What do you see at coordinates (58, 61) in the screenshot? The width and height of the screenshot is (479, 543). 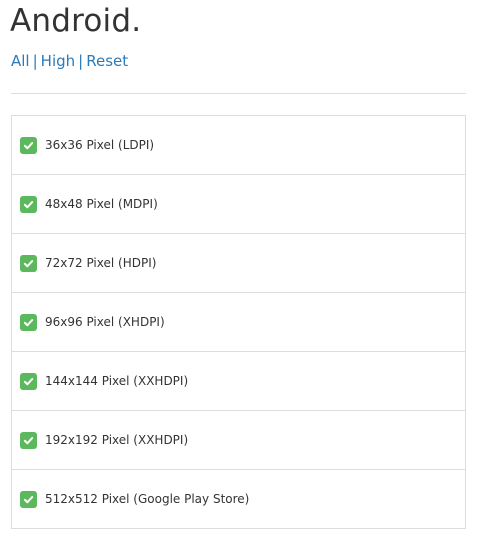 I see `filter-high-link: High` at bounding box center [58, 61].